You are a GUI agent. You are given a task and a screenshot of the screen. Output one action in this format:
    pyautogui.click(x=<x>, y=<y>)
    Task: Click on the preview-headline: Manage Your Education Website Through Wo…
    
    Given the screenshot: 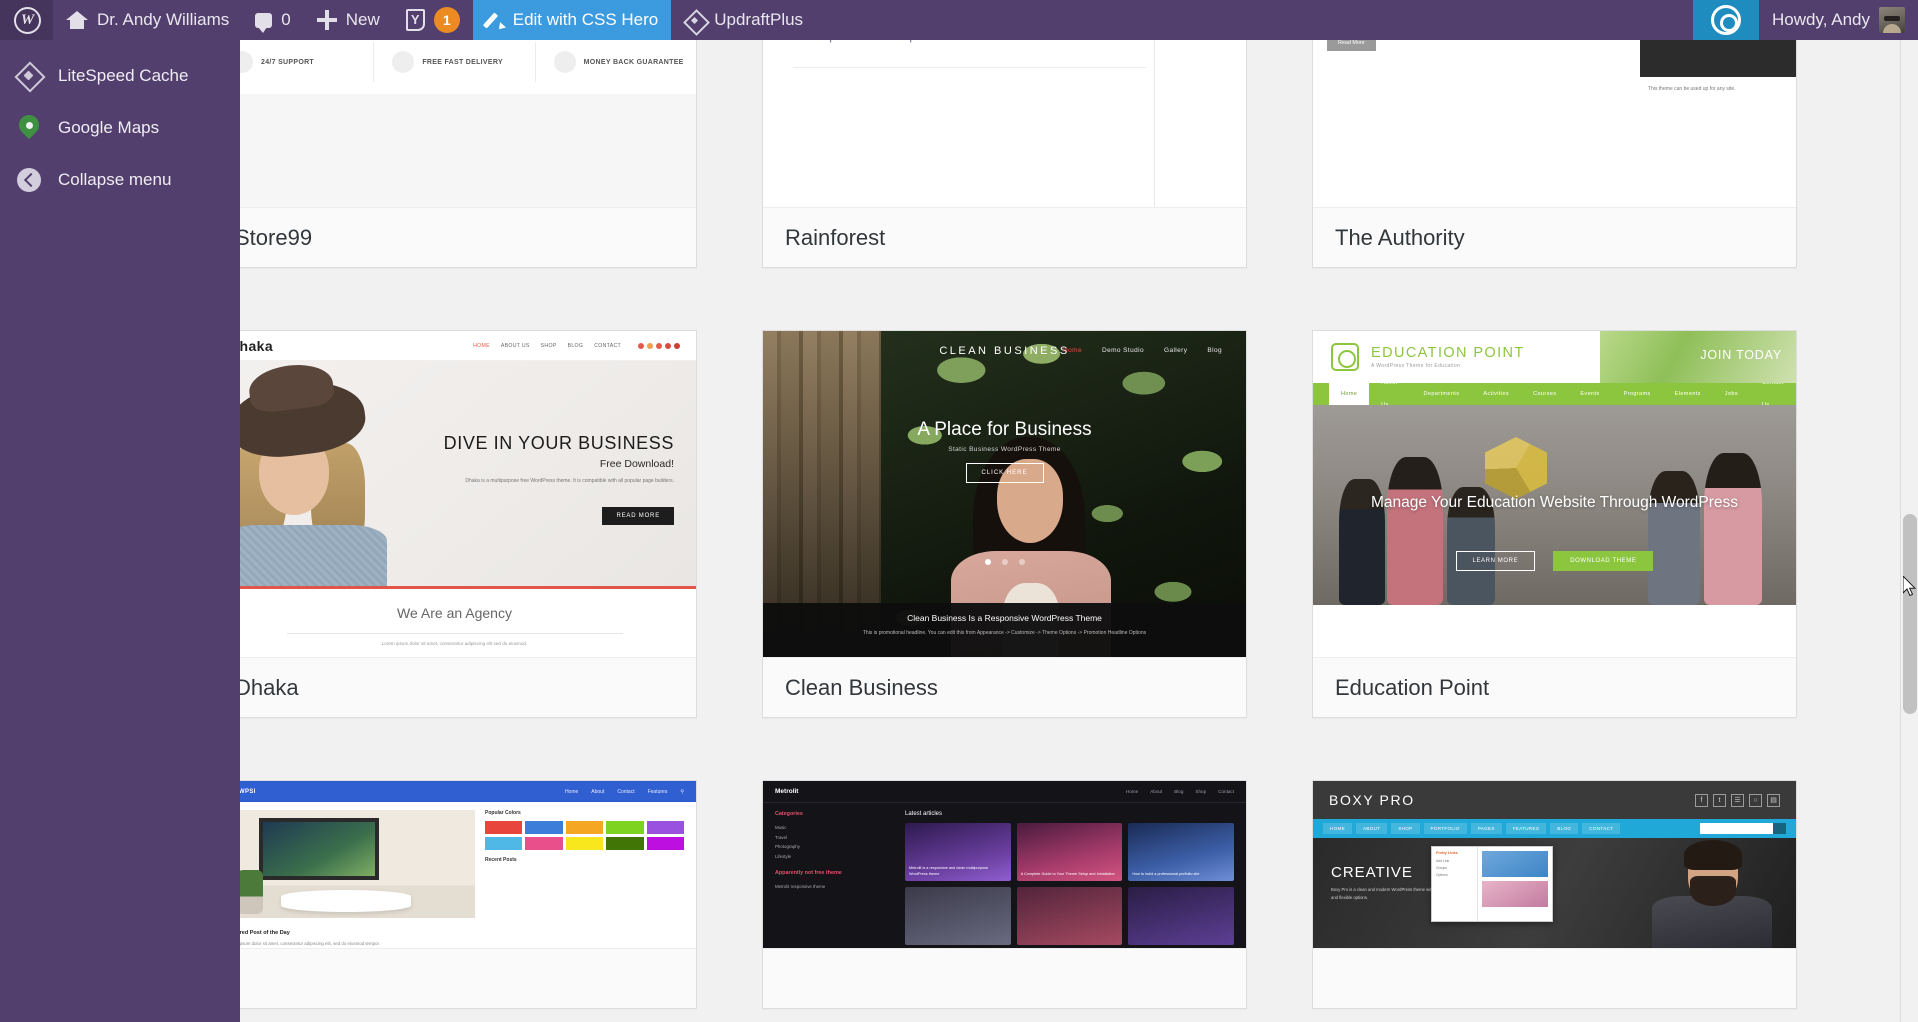 What is the action you would take?
    pyautogui.click(x=1554, y=502)
    